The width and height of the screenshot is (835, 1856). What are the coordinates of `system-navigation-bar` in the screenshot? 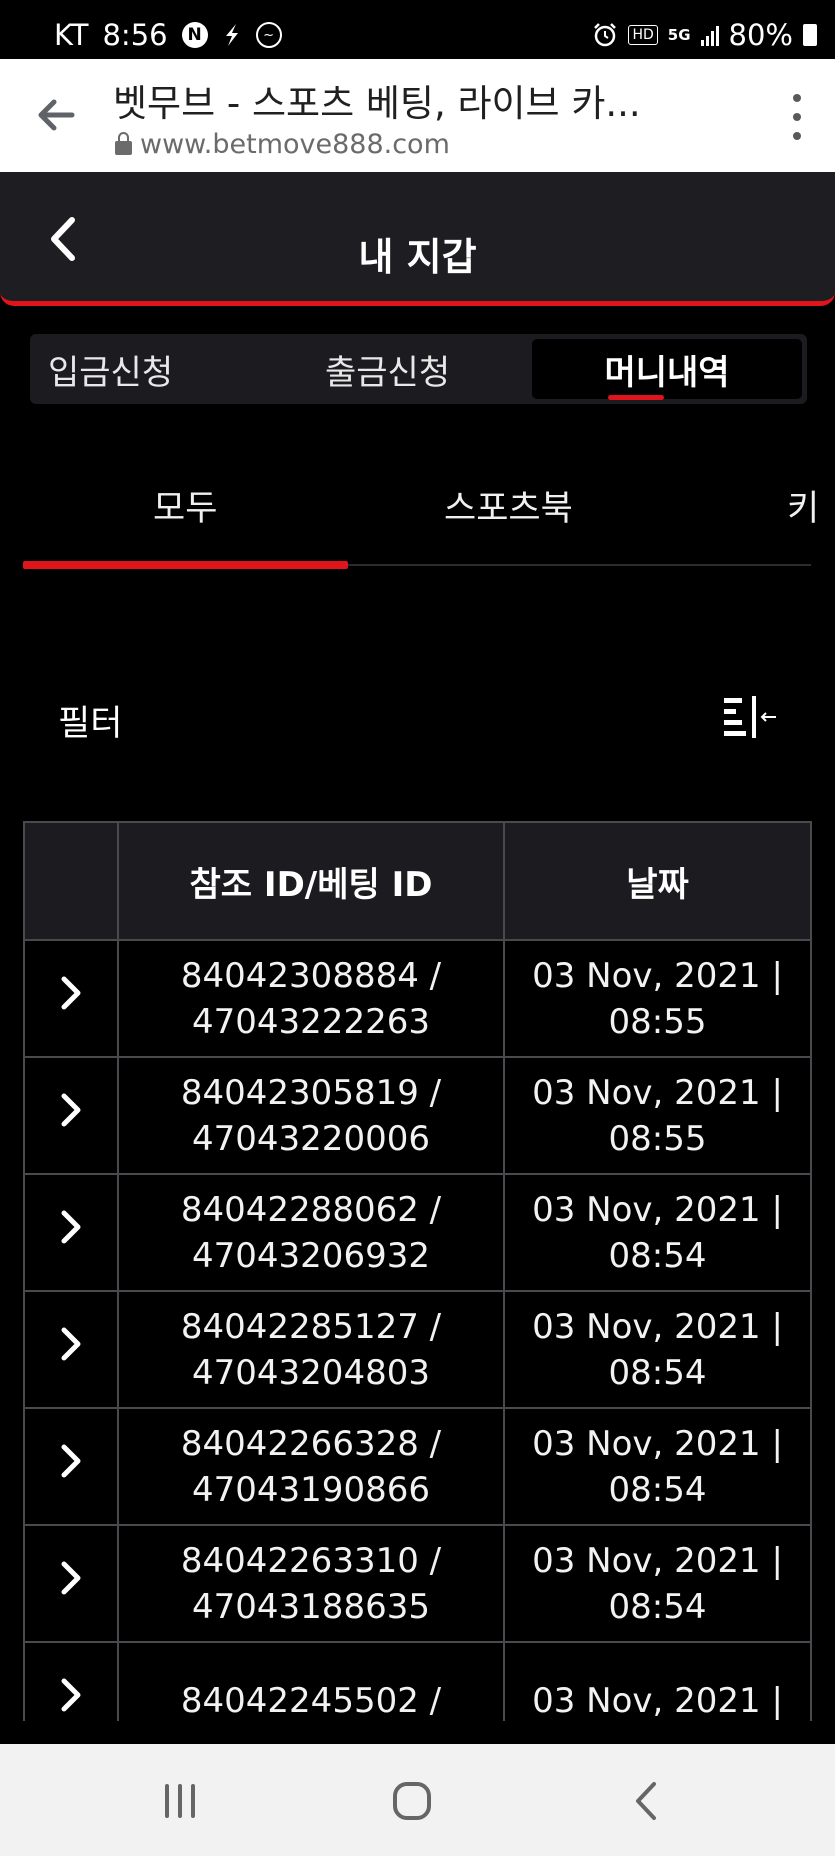 It's located at (417, 1800).